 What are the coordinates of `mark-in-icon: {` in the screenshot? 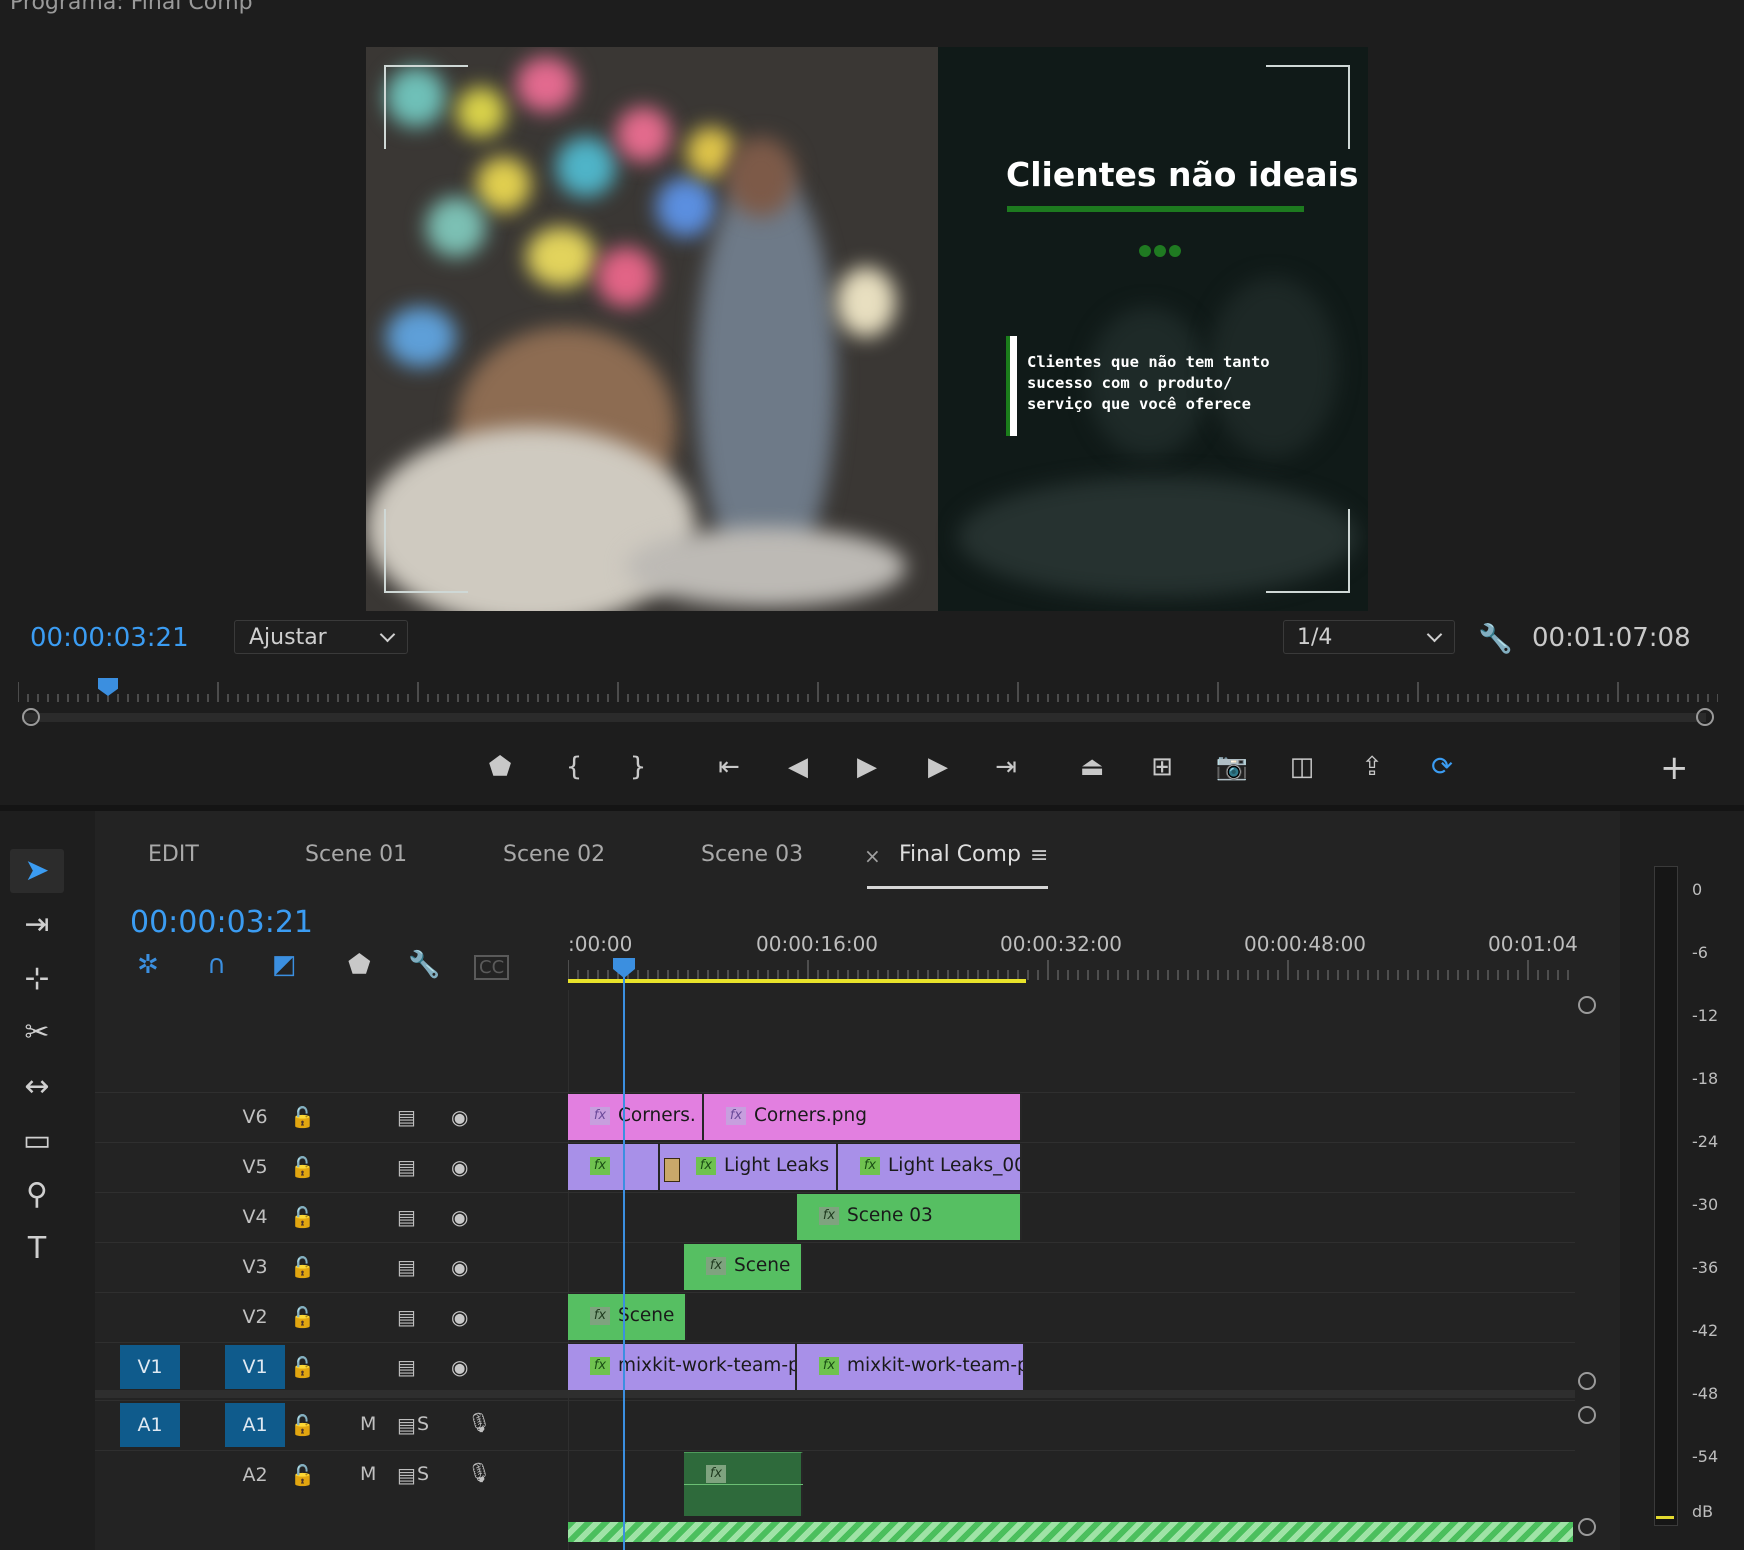 It's located at (574, 767).